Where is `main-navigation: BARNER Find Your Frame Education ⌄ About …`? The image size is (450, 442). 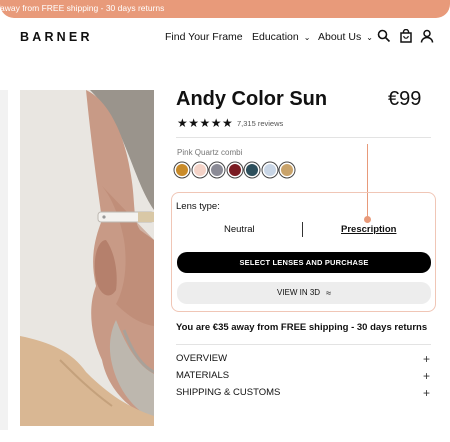 main-navigation: BARNER Find Your Frame Education ⌄ About … is located at coordinates (225, 37).